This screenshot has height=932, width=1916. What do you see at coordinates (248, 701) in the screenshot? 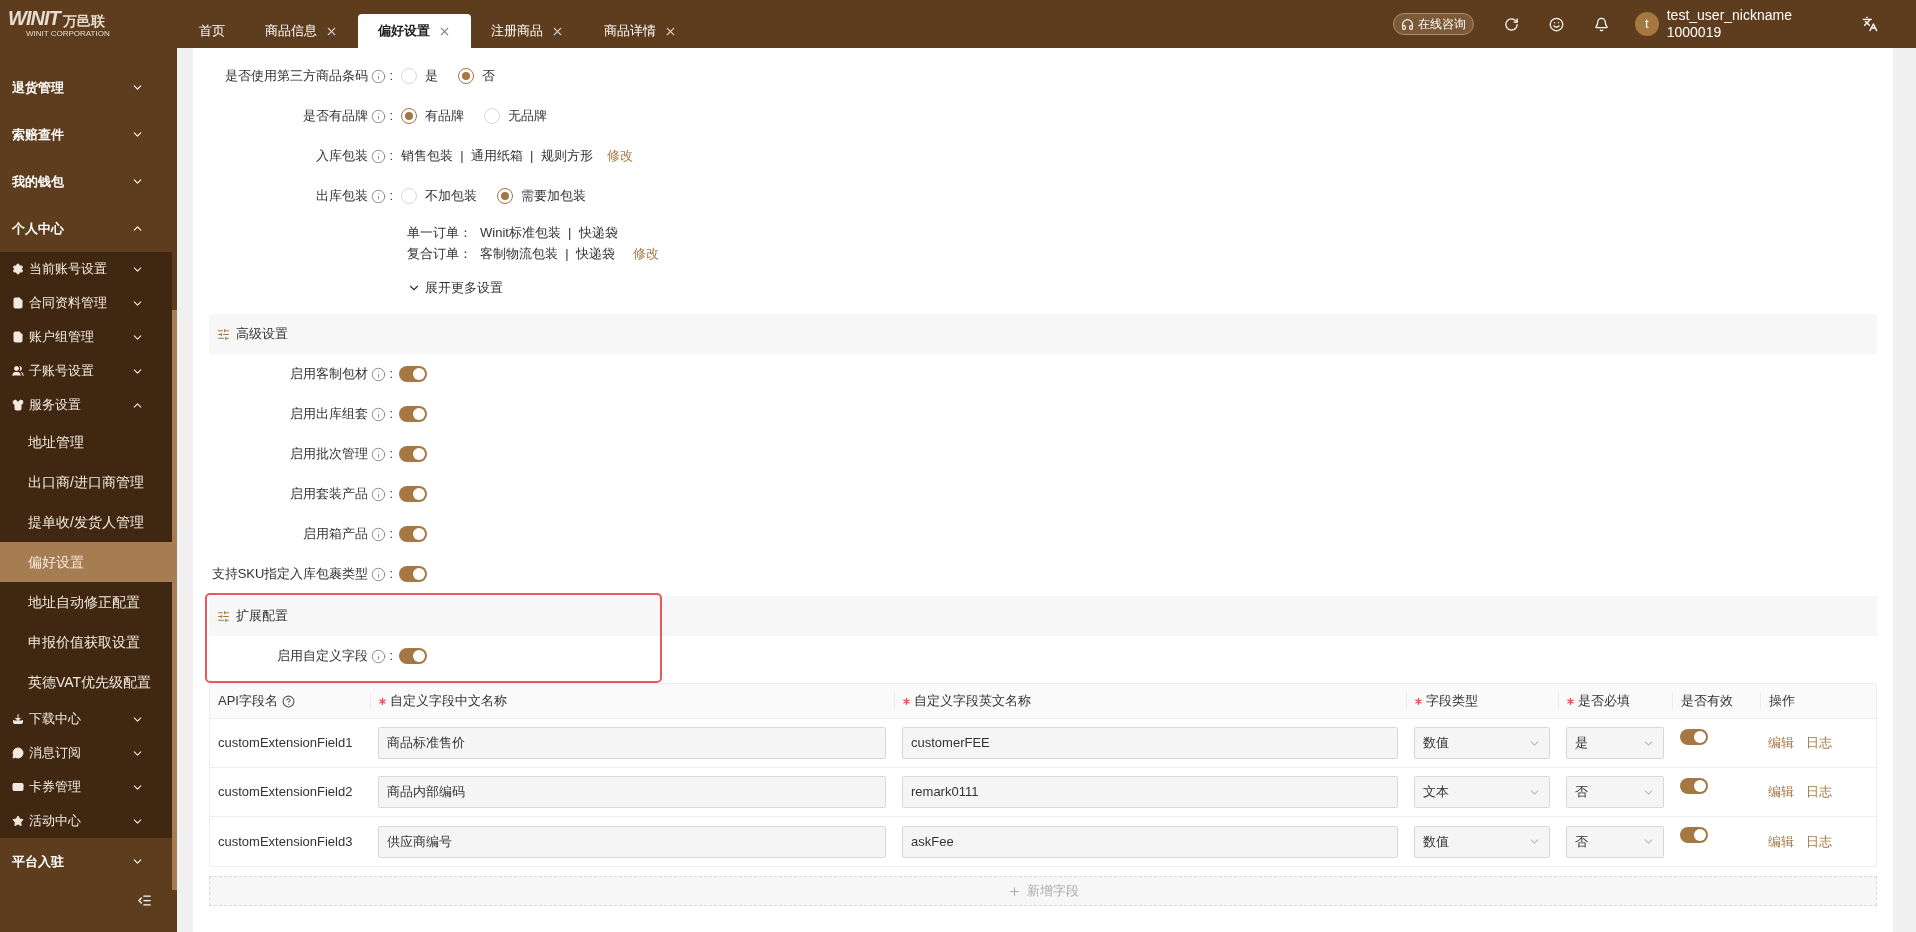
I see `column-header: API字段名` at bounding box center [248, 701].